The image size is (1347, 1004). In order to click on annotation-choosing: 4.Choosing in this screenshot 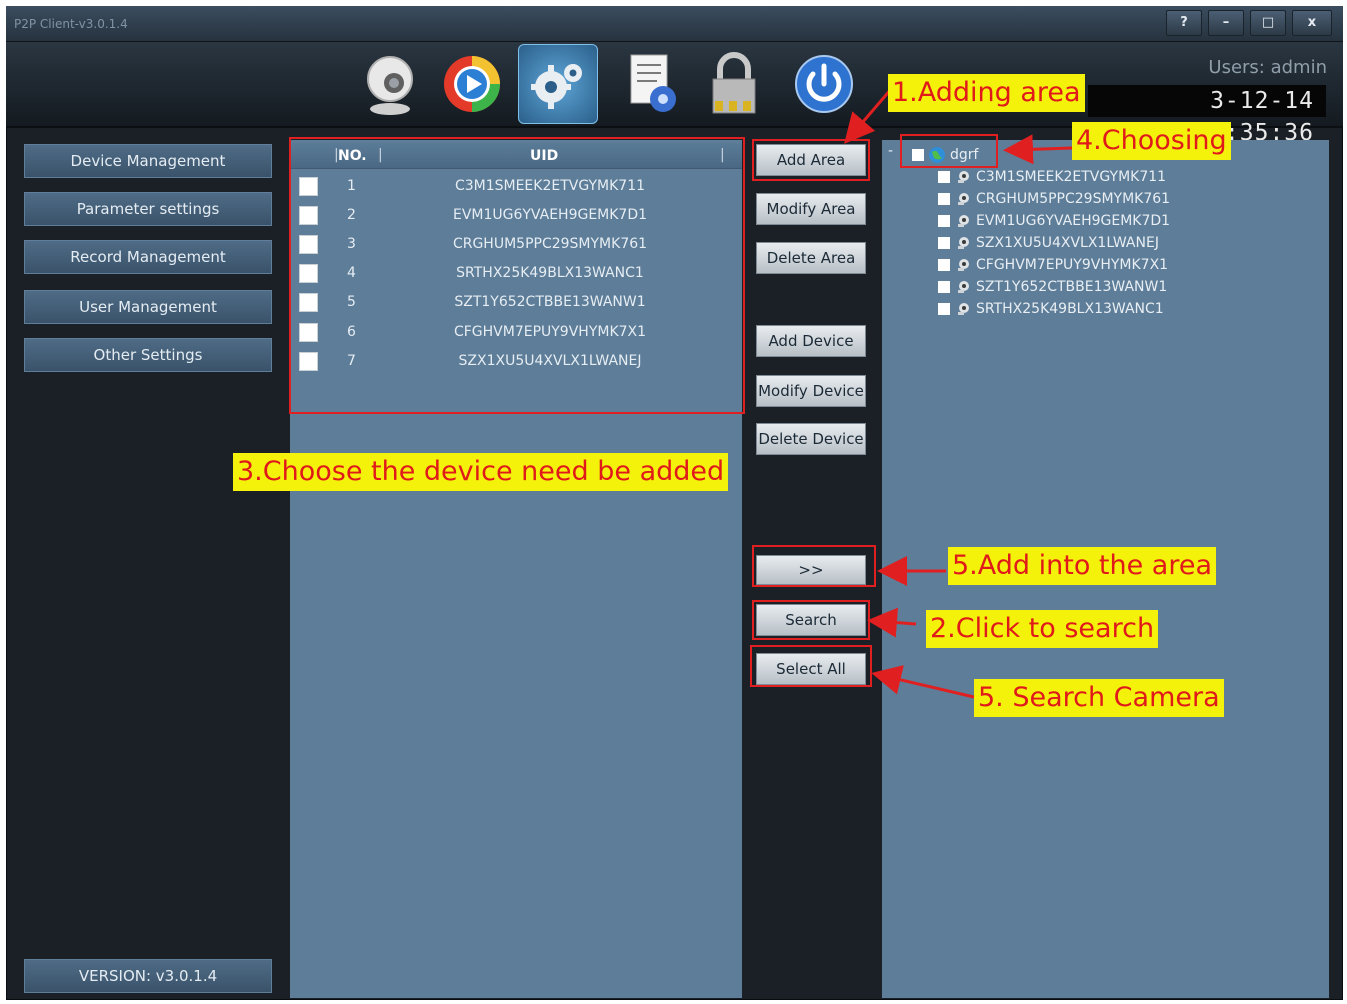, I will do `click(1151, 141)`.